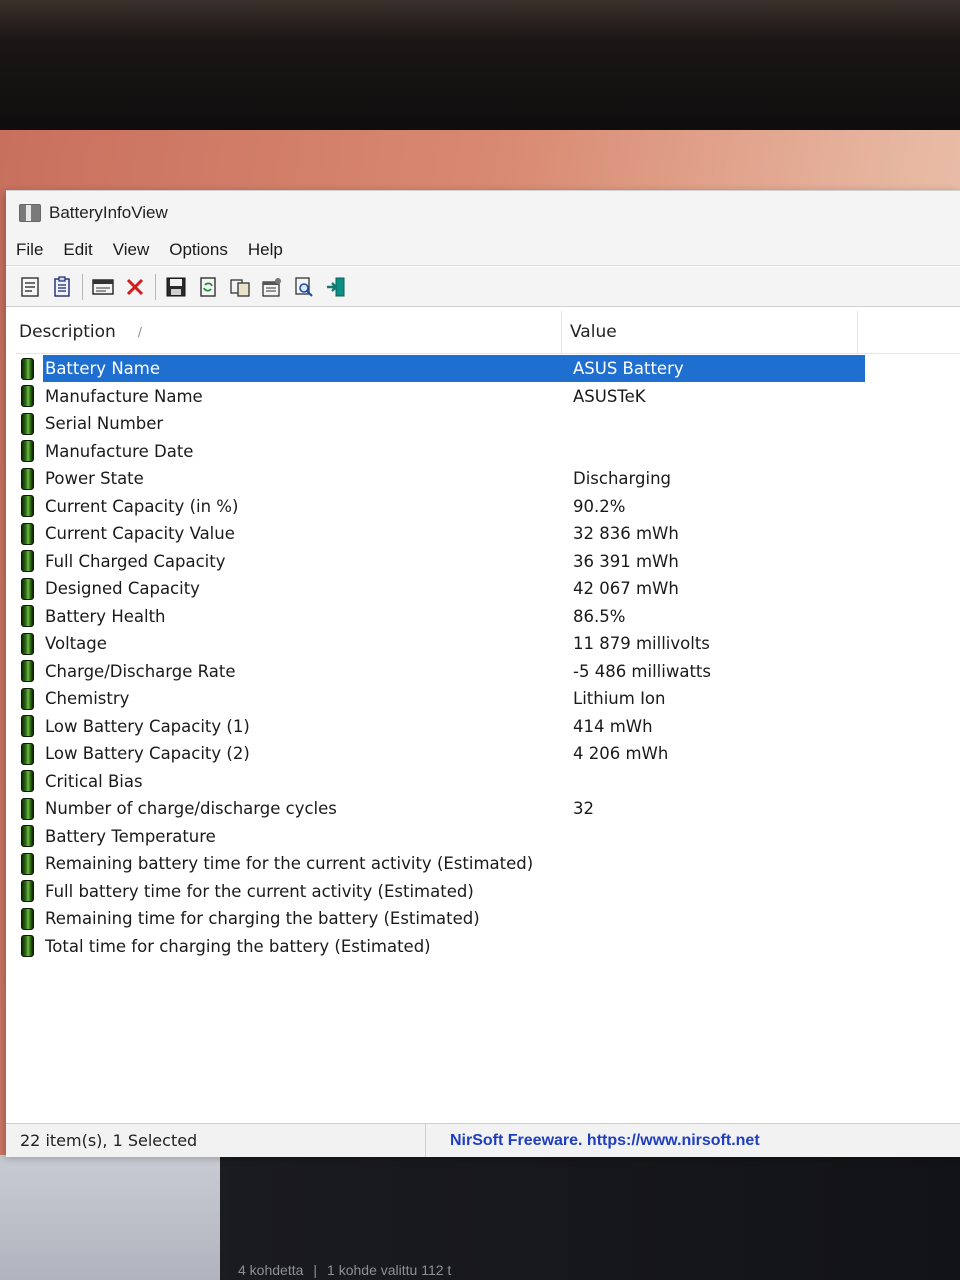 The height and width of the screenshot is (1280, 960). What do you see at coordinates (77, 250) in the screenshot?
I see `menu-edit: Edit` at bounding box center [77, 250].